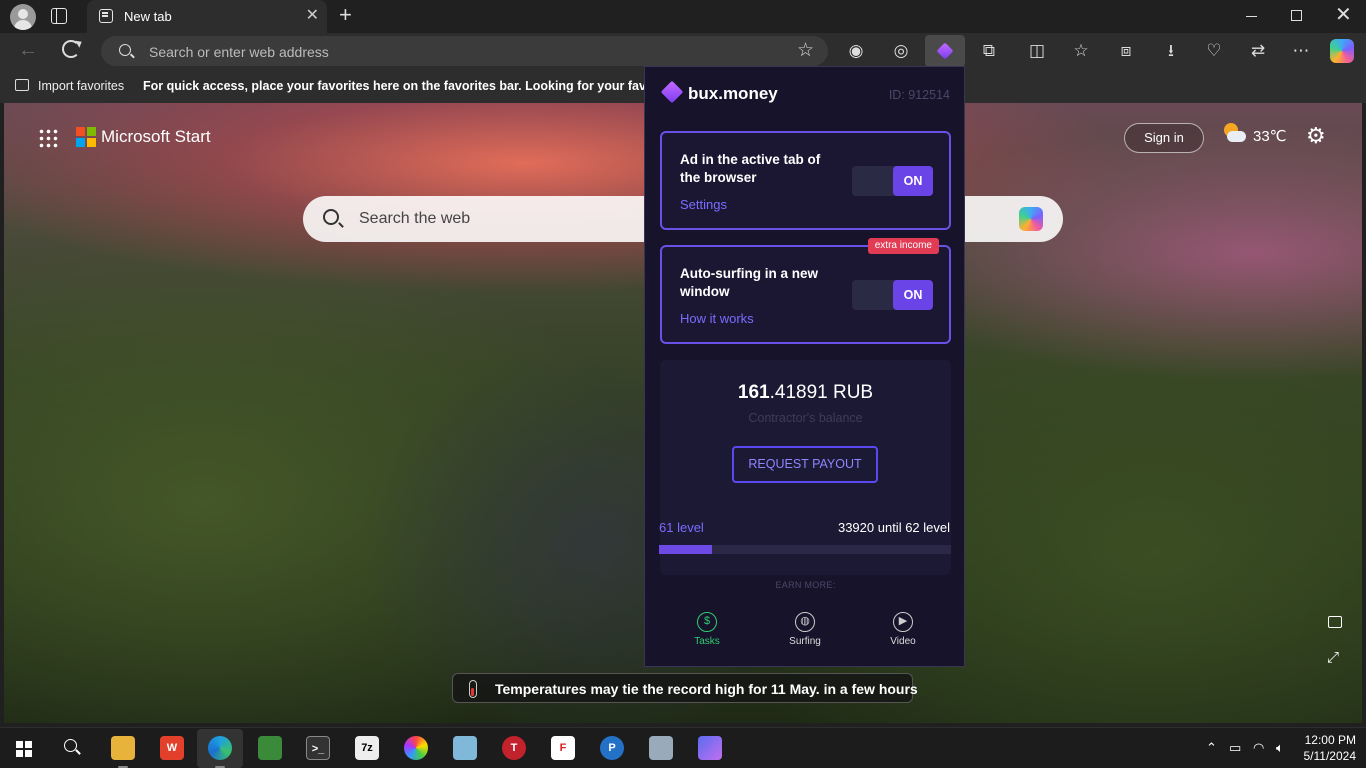  I want to click on microsoft-start-title: Microsoft Start, so click(156, 136).